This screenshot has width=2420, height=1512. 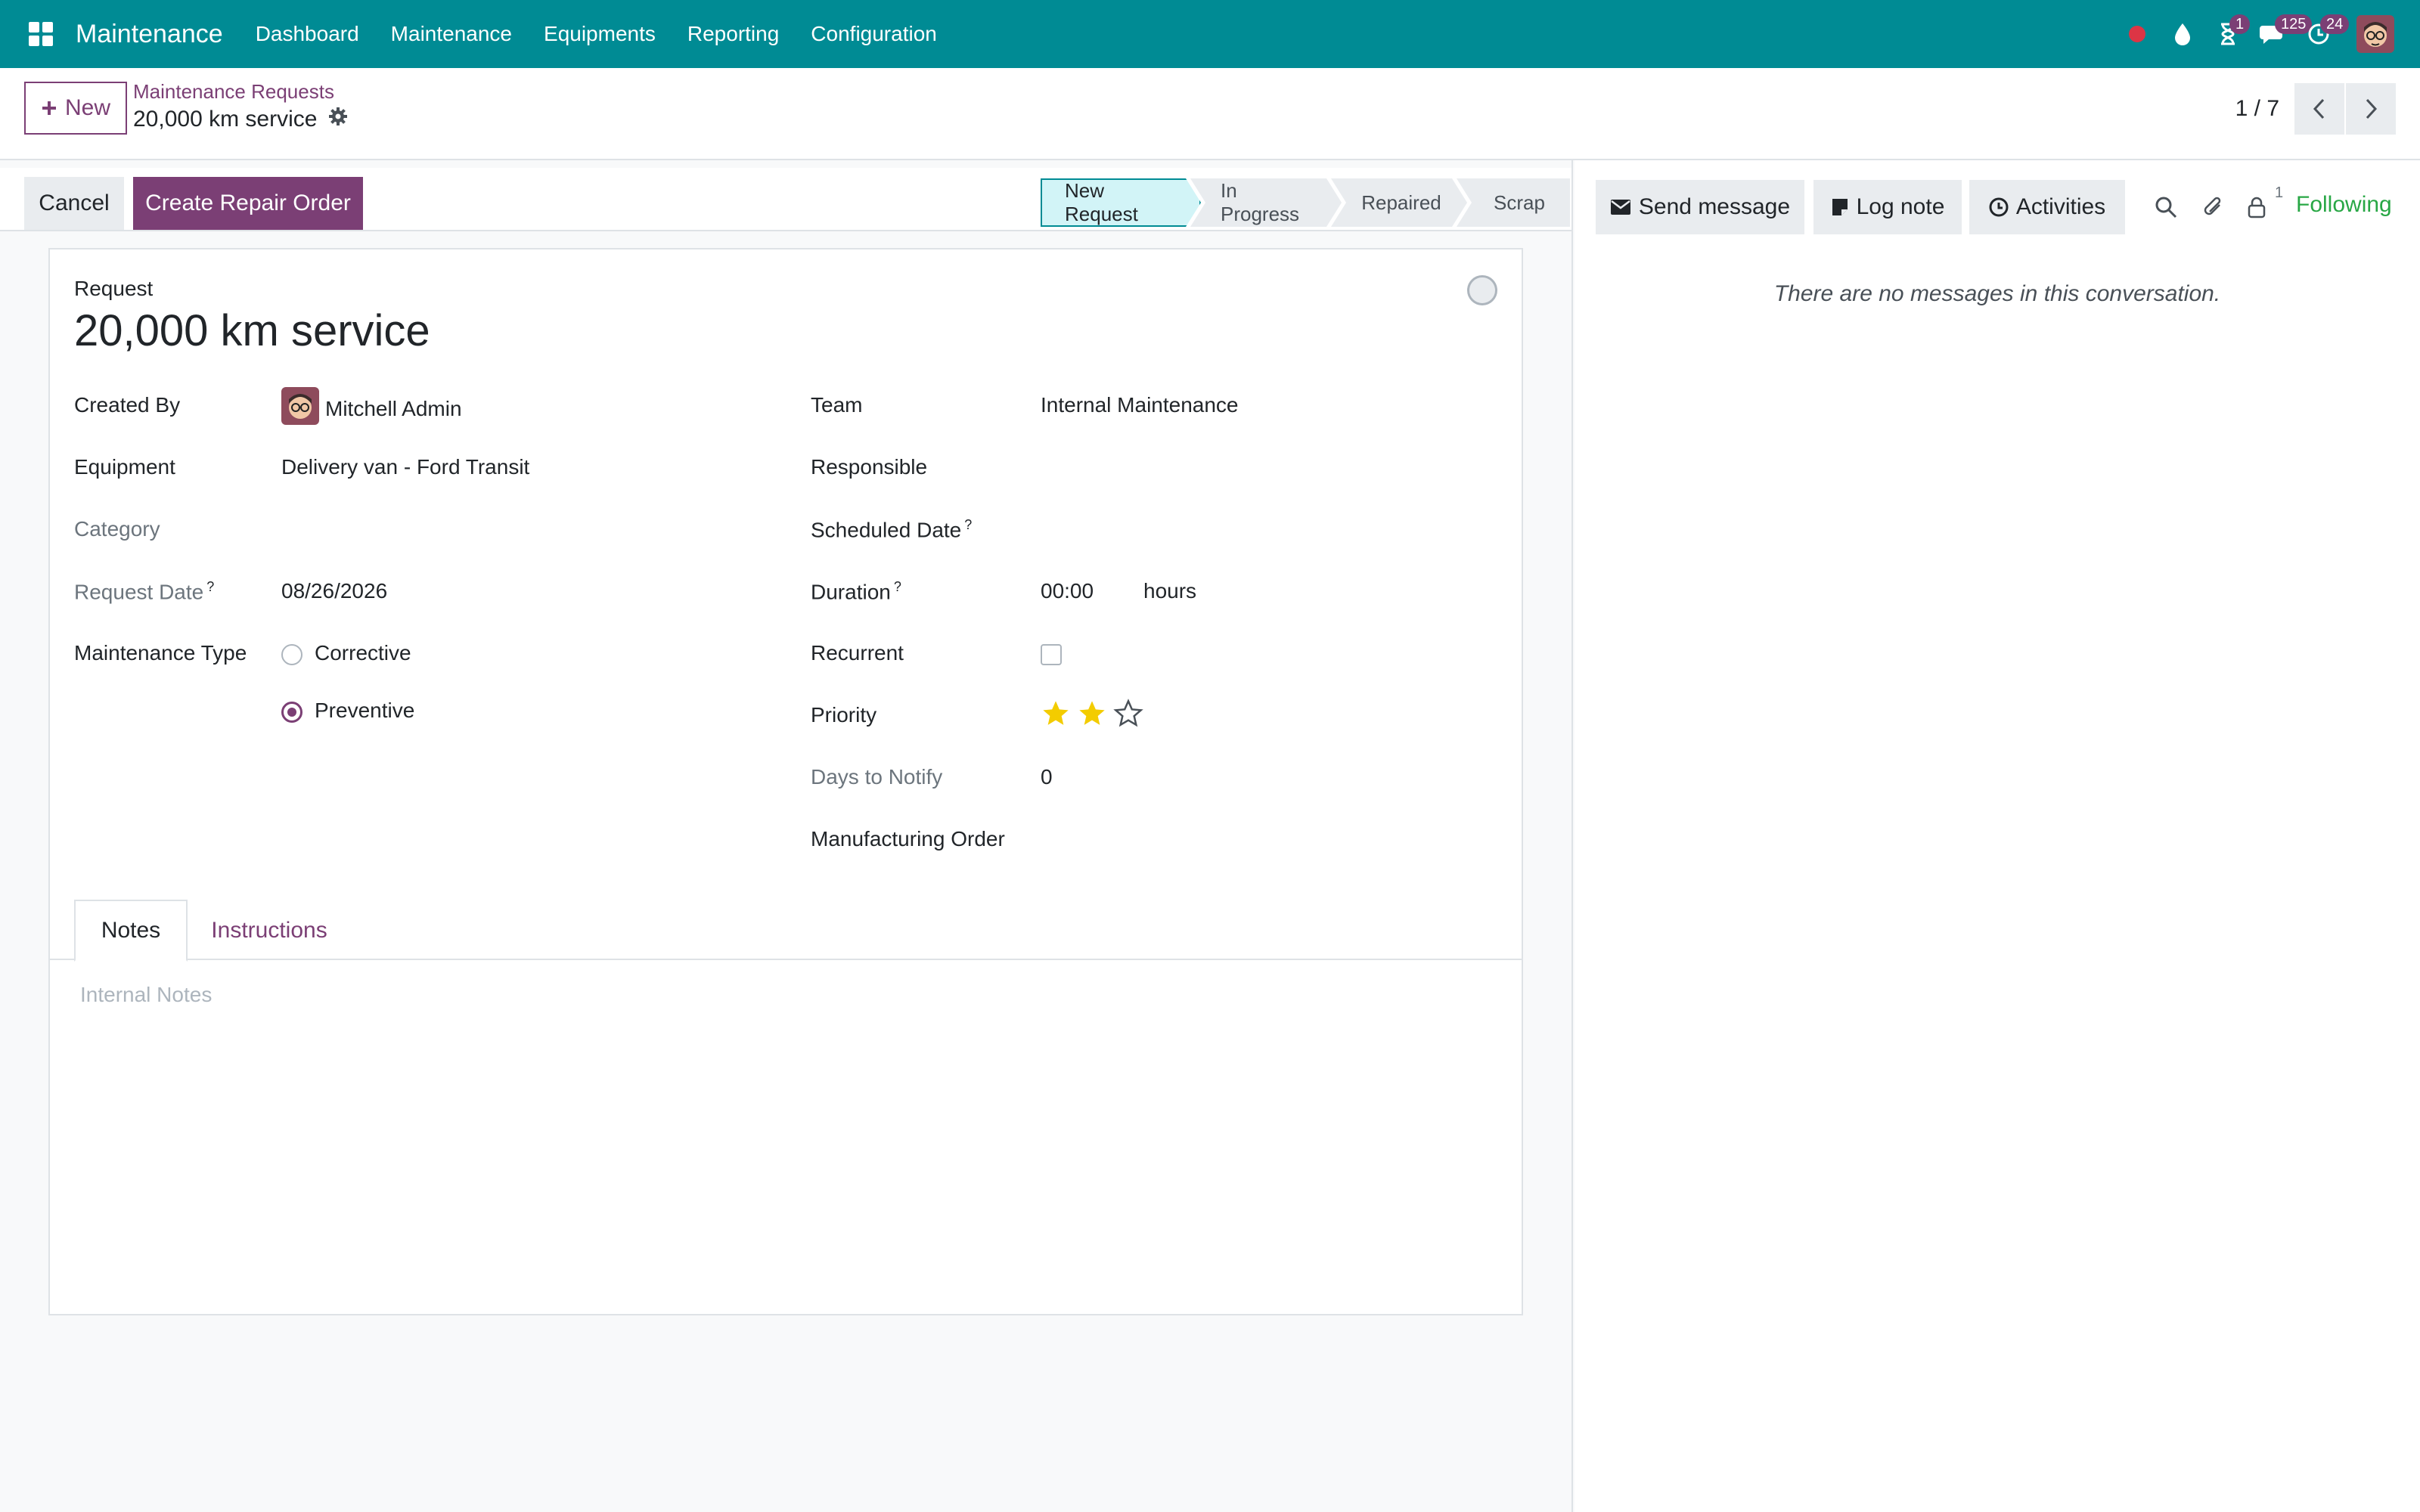 What do you see at coordinates (2257, 109) in the screenshot?
I see `pager-value: 1 / 7` at bounding box center [2257, 109].